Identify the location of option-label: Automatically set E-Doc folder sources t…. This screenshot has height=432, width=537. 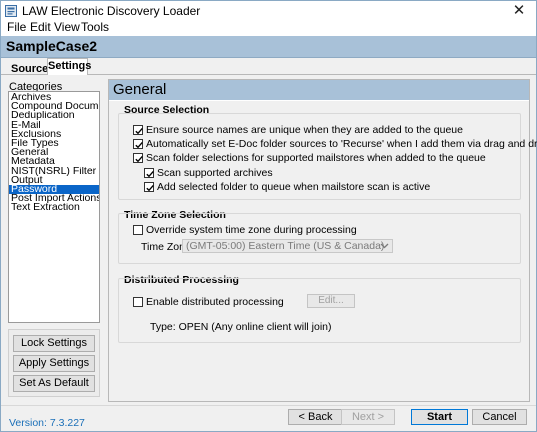
(341, 144).